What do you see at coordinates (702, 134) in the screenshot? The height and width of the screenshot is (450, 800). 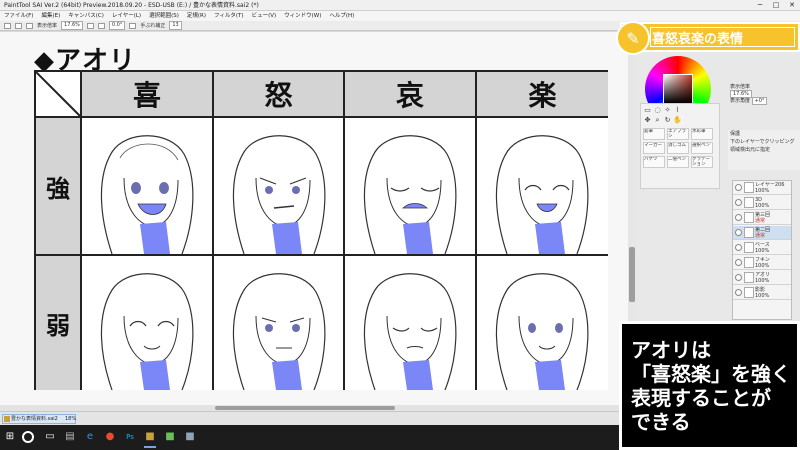 I see `tool-watercolor: 水彩筆` at bounding box center [702, 134].